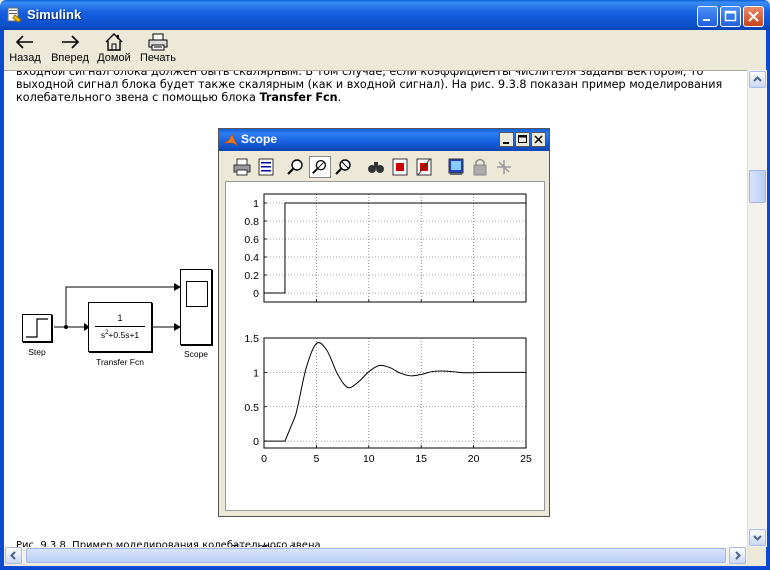  I want to click on scope-zoom-y-button, so click(344, 167).